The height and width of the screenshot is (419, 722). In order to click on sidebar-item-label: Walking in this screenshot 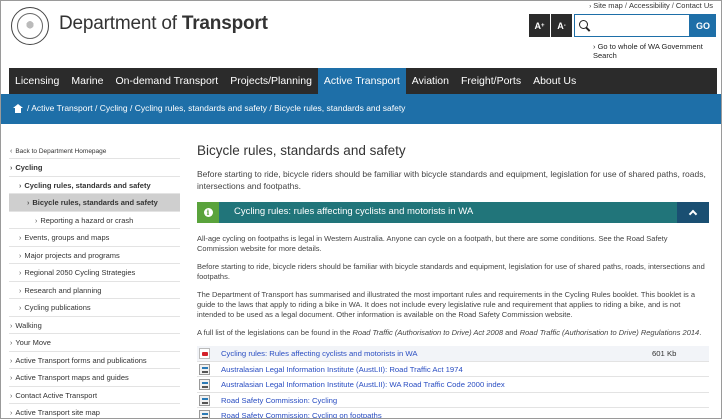, I will do `click(28, 325)`.